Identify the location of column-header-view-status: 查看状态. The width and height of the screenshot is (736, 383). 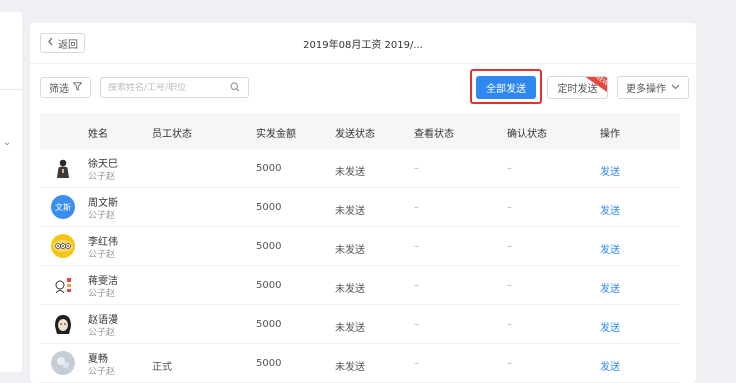
(434, 134).